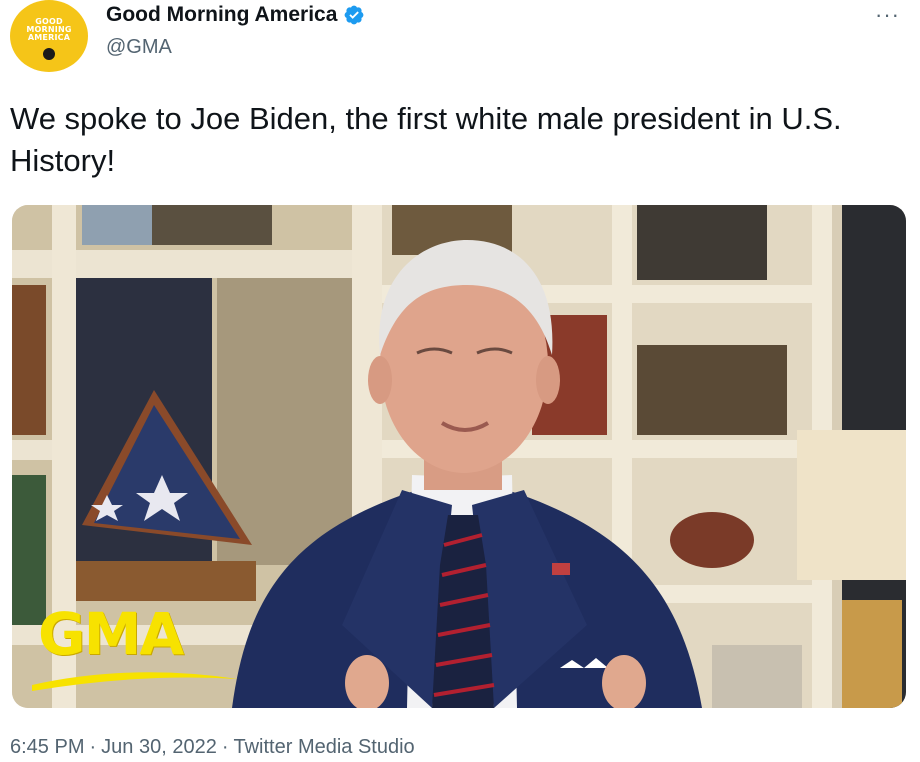  What do you see at coordinates (323, 747) in the screenshot?
I see `tweet-source: Twitter Media Studio` at bounding box center [323, 747].